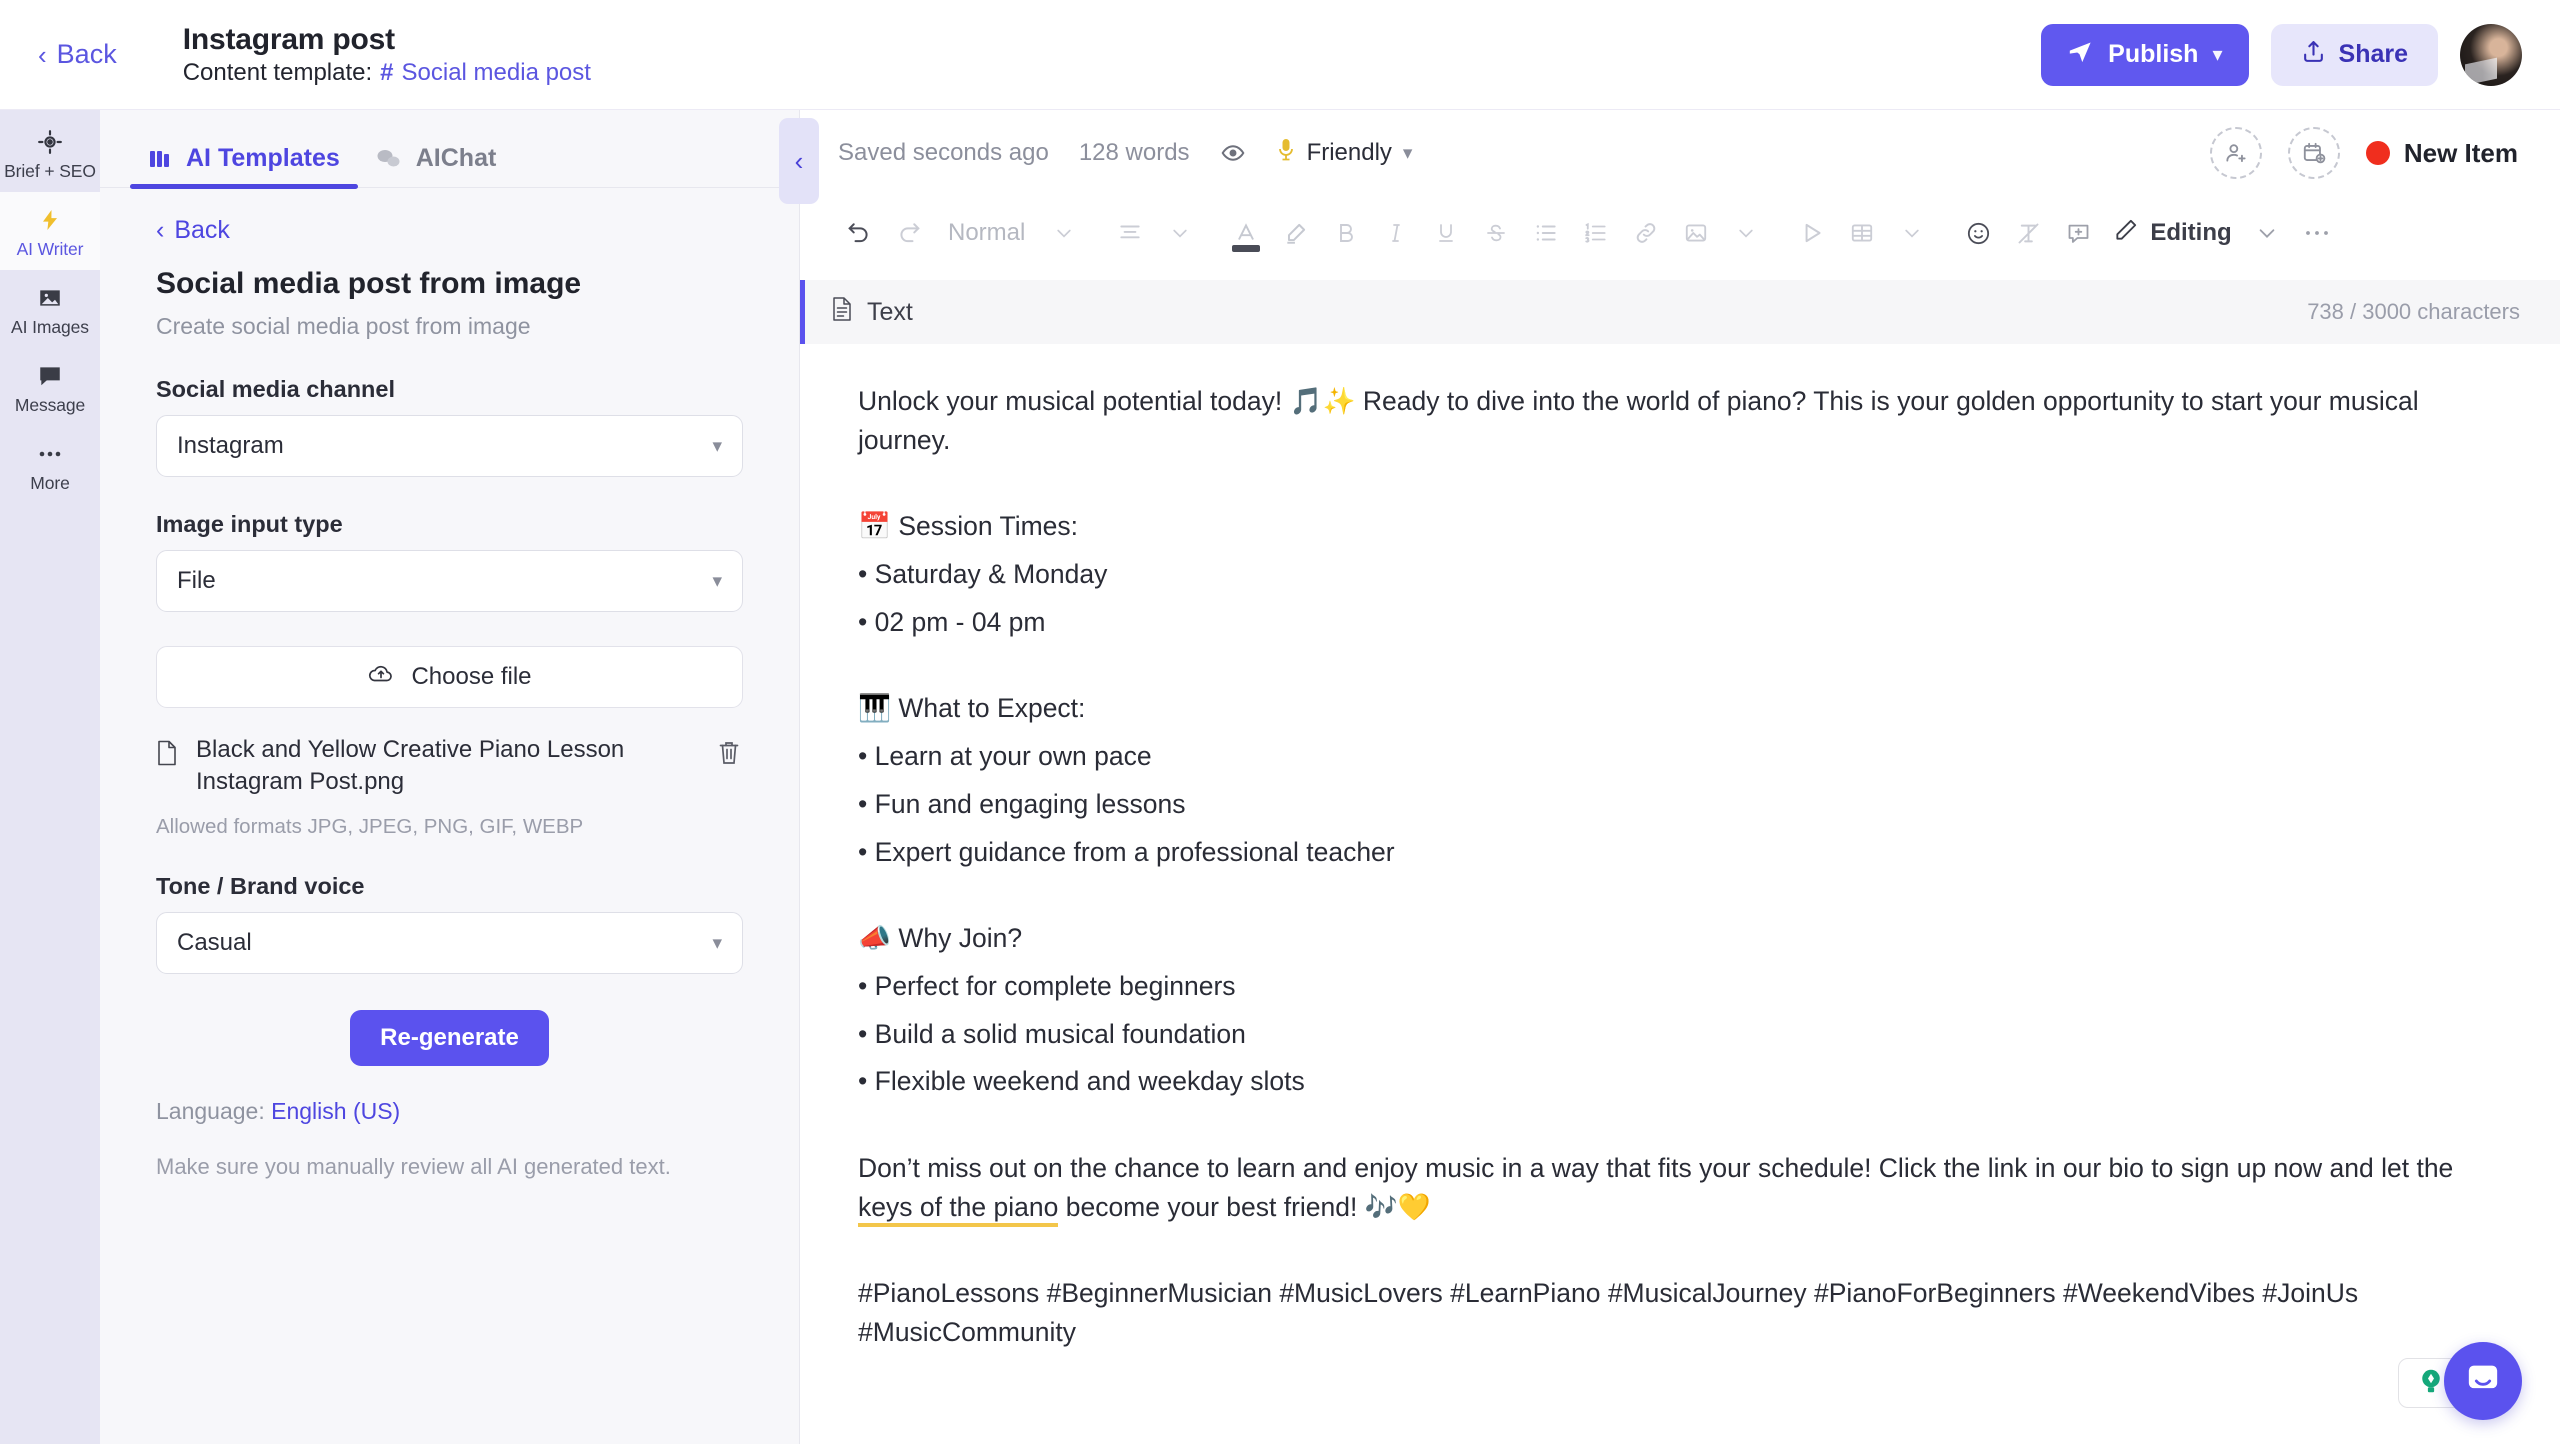 The width and height of the screenshot is (2560, 1444). What do you see at coordinates (50, 170) in the screenshot?
I see `sidebar-label: Brief + SEO` at bounding box center [50, 170].